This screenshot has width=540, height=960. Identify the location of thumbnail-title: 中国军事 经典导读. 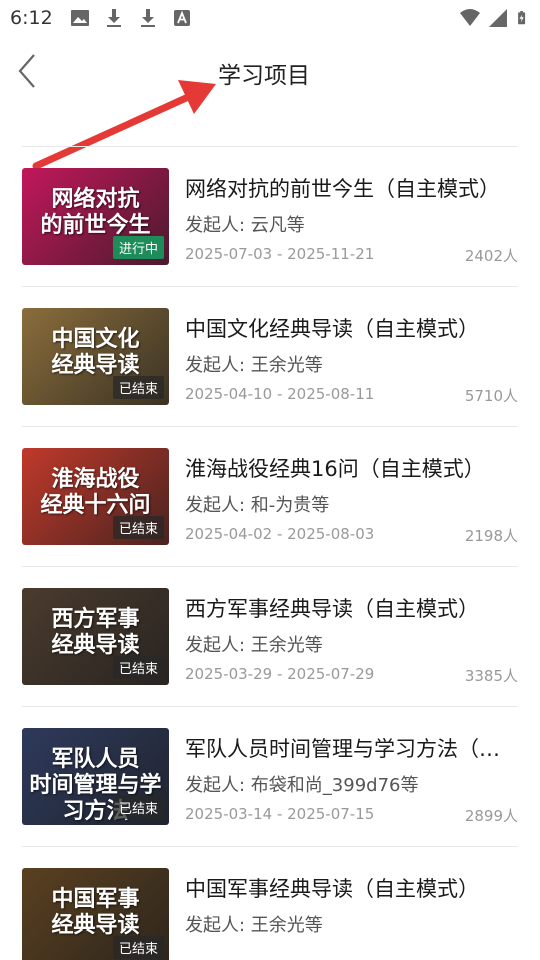
(95, 912).